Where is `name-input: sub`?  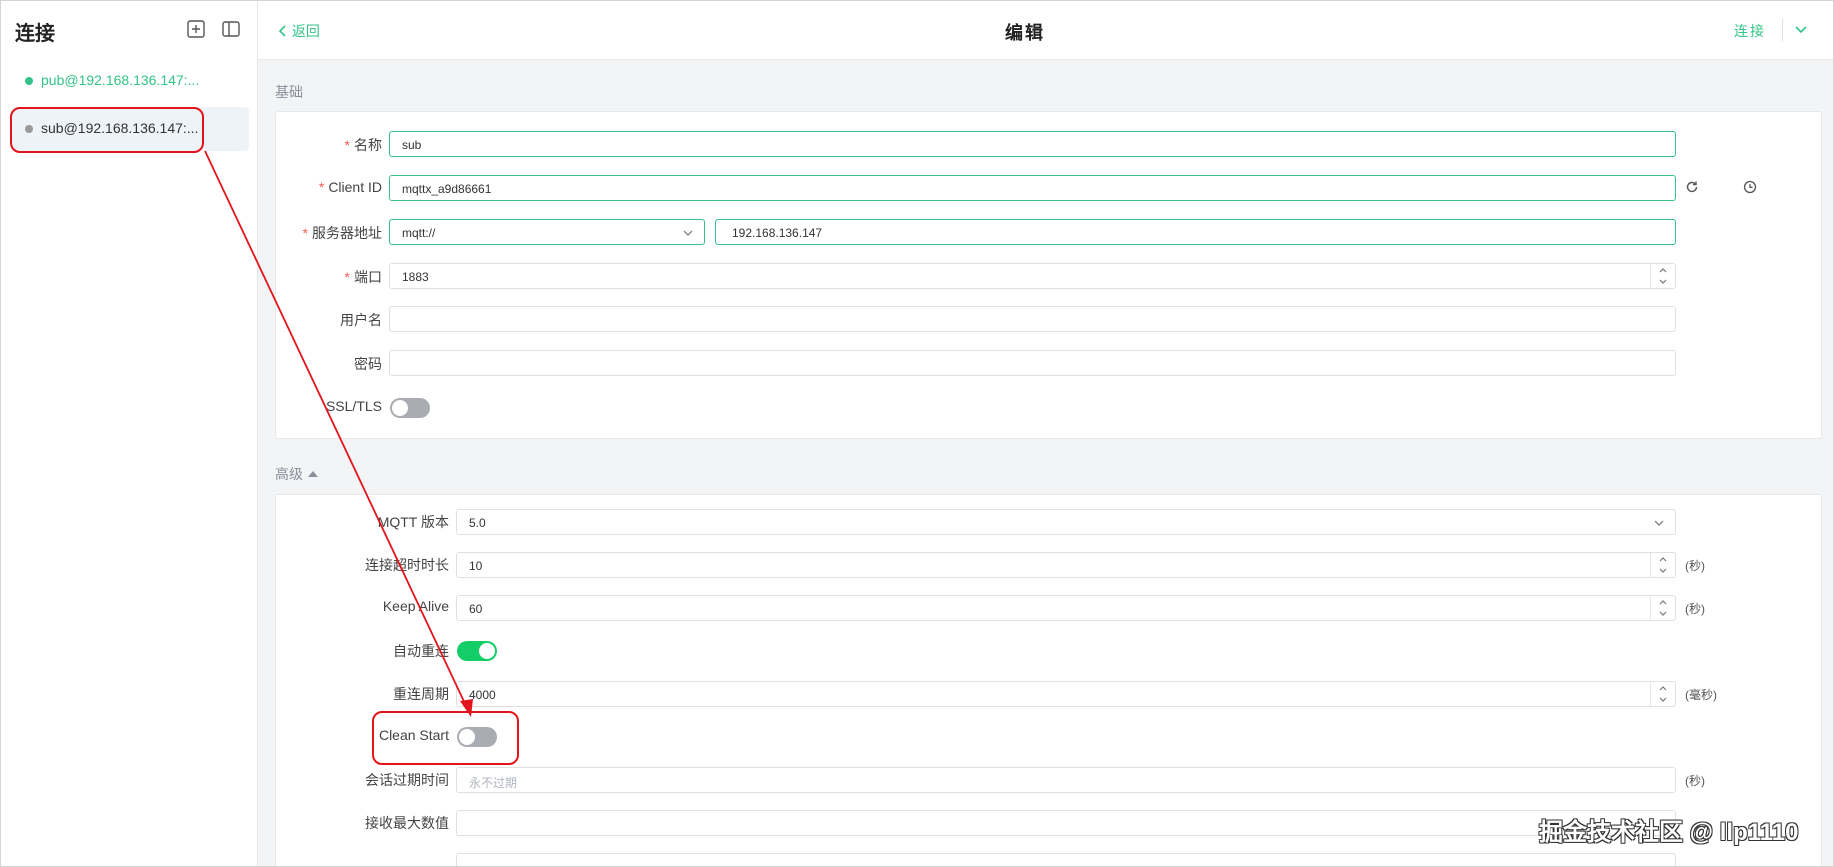 name-input: sub is located at coordinates (1032, 144).